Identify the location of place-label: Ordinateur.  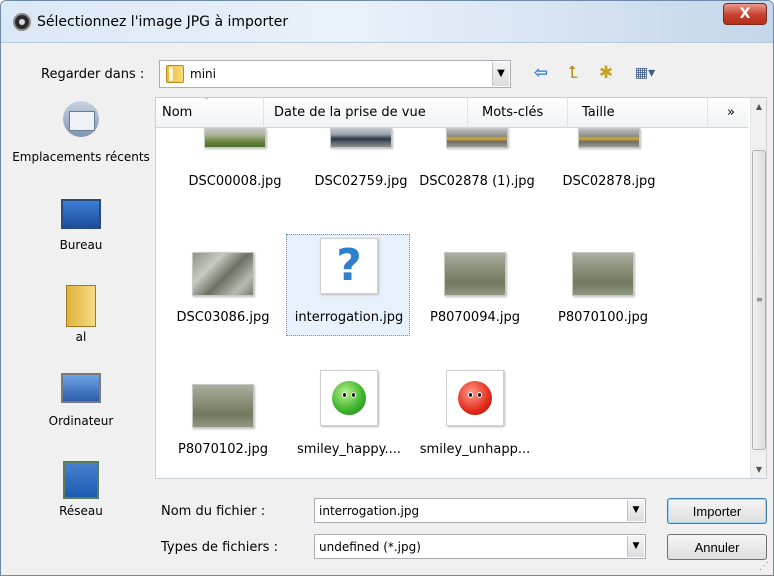
(81, 421).